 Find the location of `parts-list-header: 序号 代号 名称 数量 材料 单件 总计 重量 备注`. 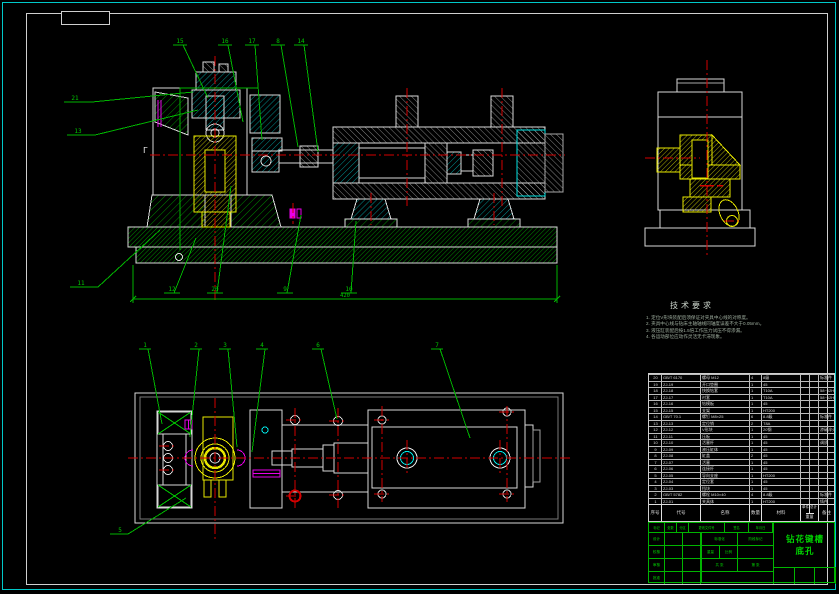

parts-list-header: 序号 代号 名称 数量 材料 单件 总计 重量 备注 is located at coordinates (741, 512).